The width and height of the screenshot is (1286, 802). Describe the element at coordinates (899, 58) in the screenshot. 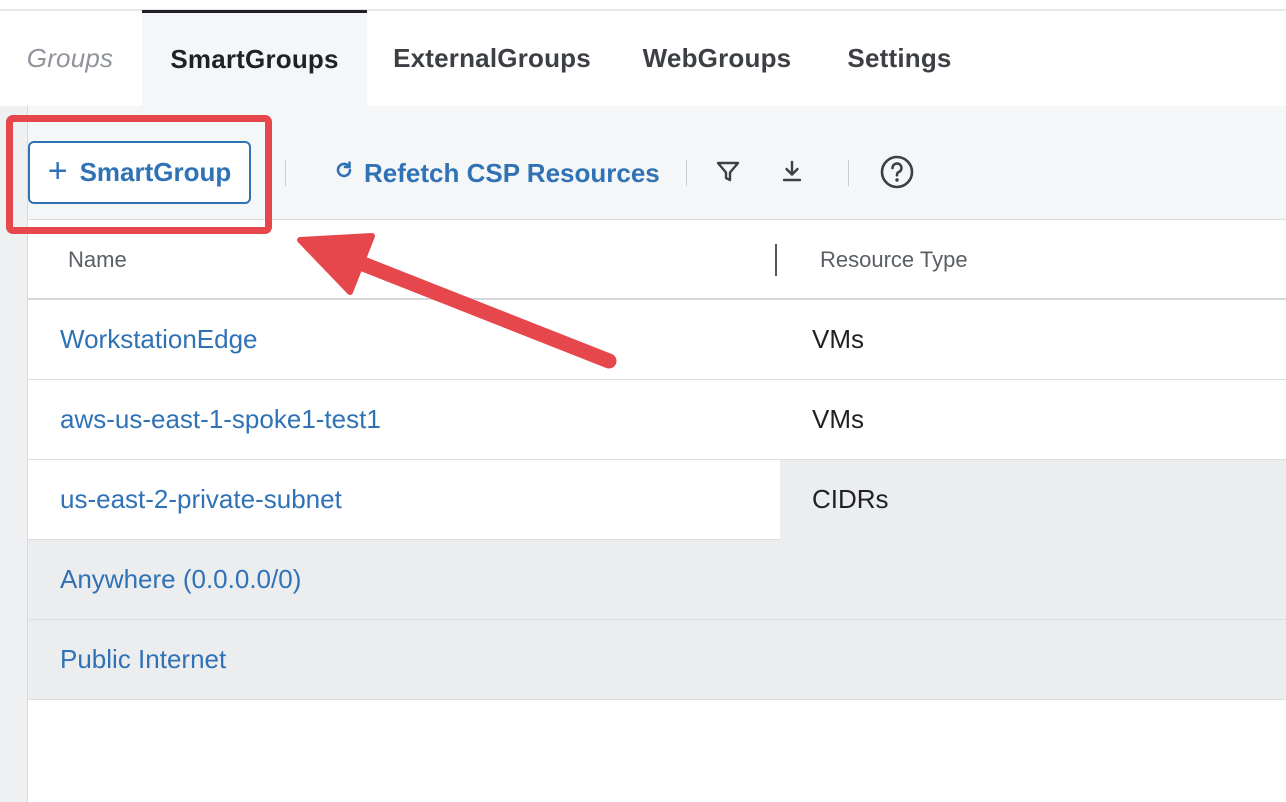

I see `tab-settings: Settings` at that location.